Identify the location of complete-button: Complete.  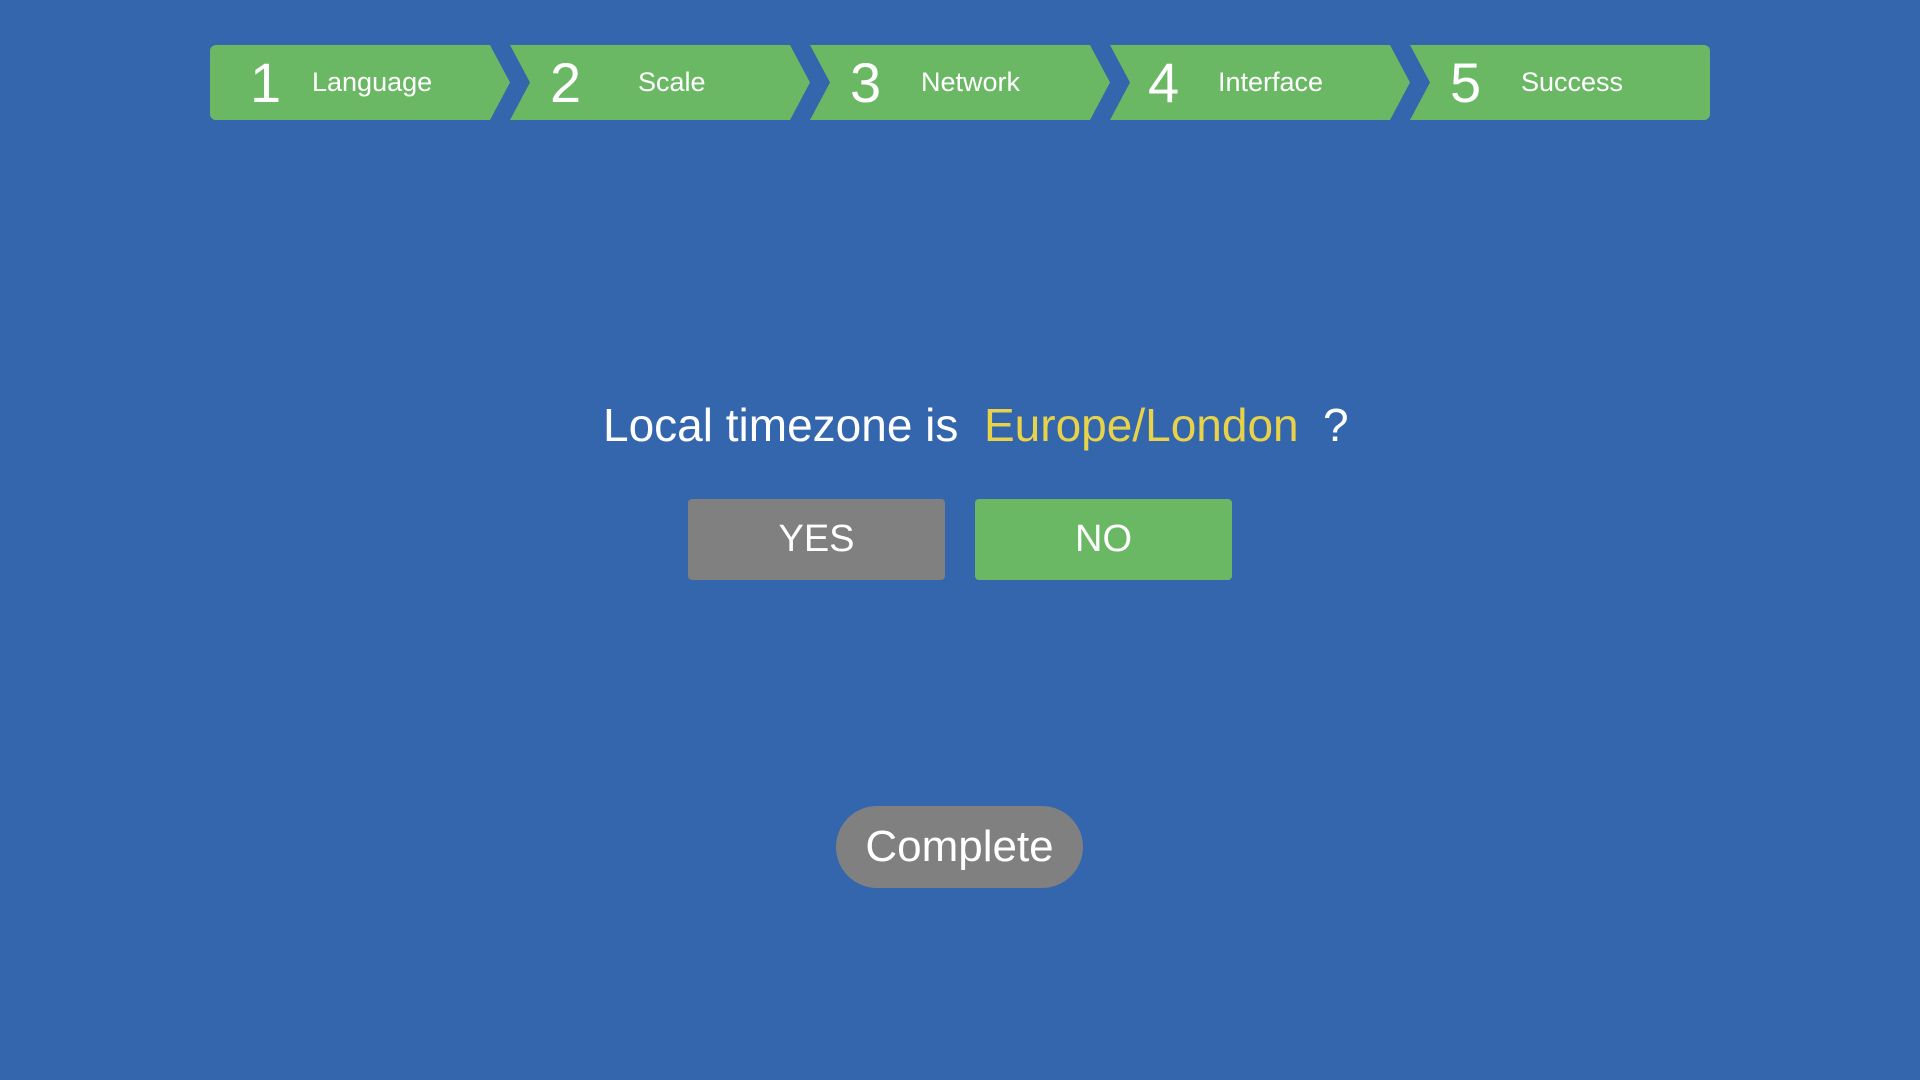
(959, 847).